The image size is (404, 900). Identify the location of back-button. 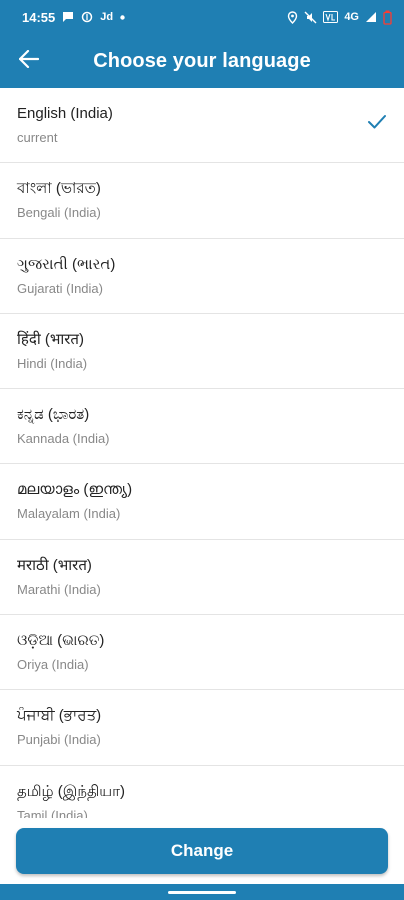
(29, 61).